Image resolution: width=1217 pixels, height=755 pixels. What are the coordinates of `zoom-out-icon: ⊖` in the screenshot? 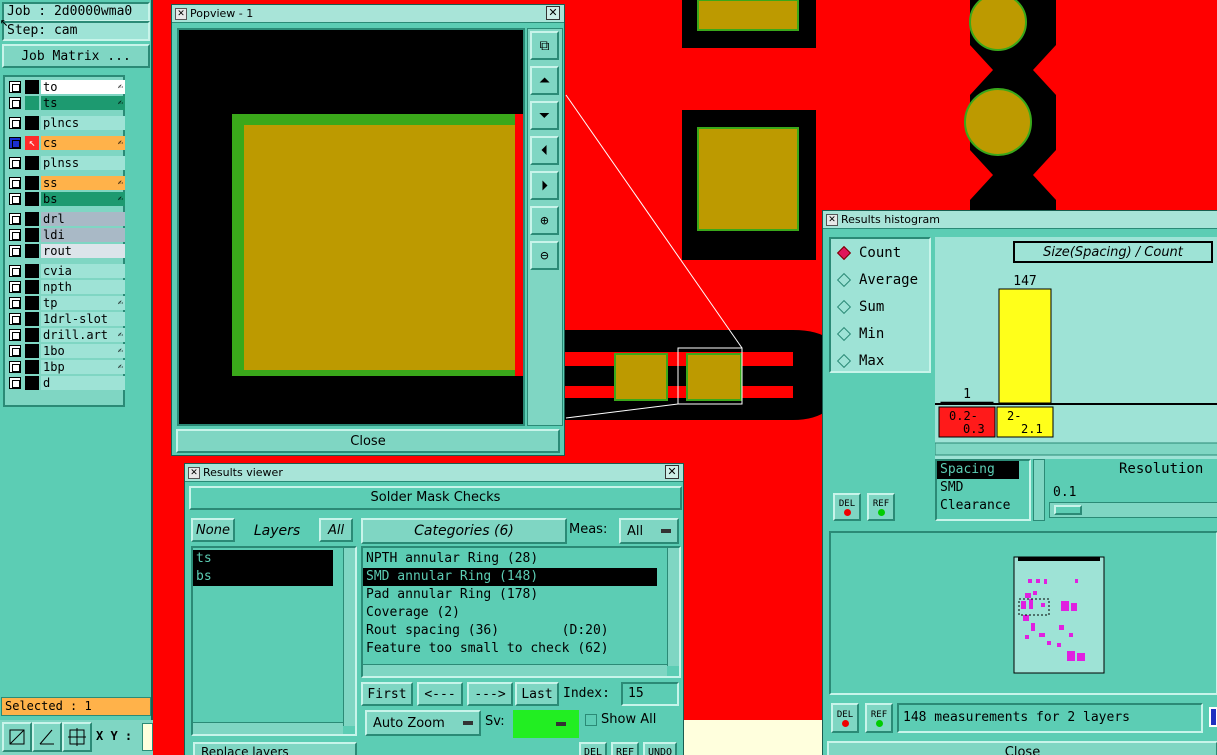 It's located at (544, 255).